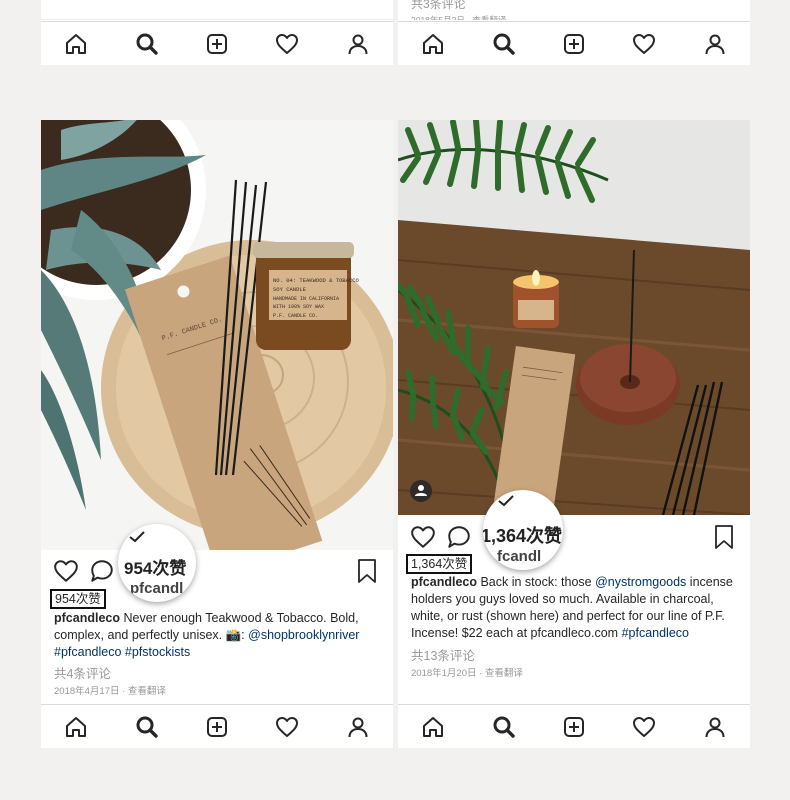 This screenshot has height=800, width=790. I want to click on jar-label-line-2: SOY CANDLE, so click(290, 289).